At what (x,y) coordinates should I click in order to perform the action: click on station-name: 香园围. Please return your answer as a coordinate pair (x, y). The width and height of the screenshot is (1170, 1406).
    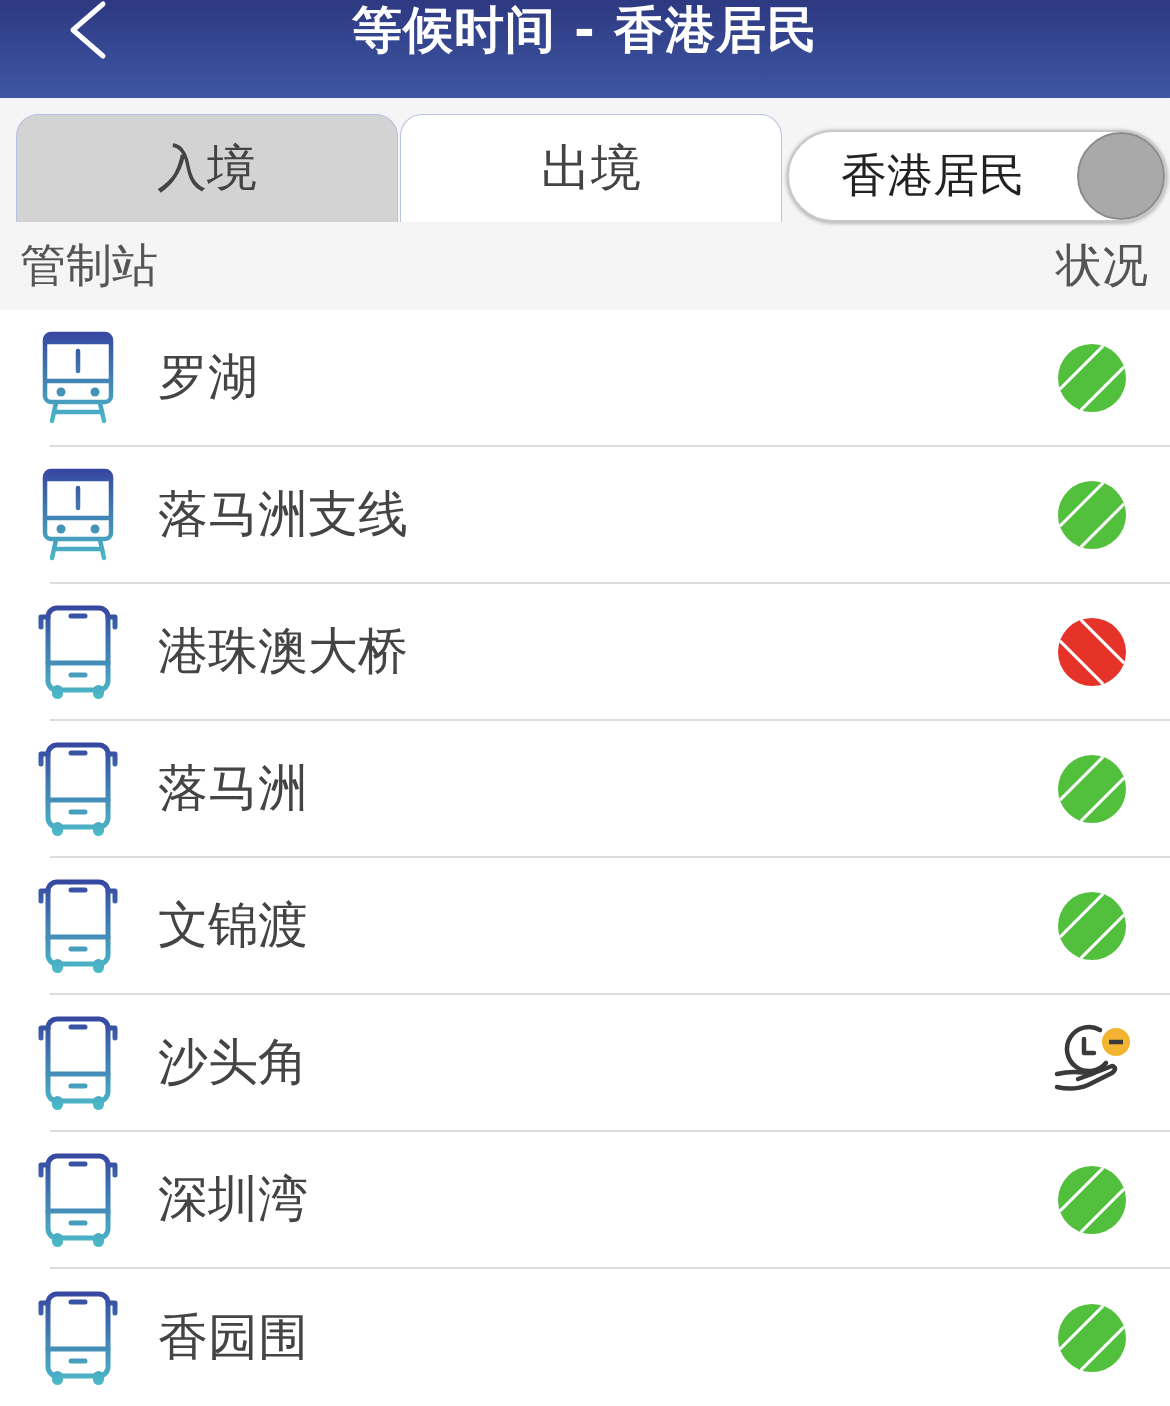
    Looking at the image, I should click on (233, 1337).